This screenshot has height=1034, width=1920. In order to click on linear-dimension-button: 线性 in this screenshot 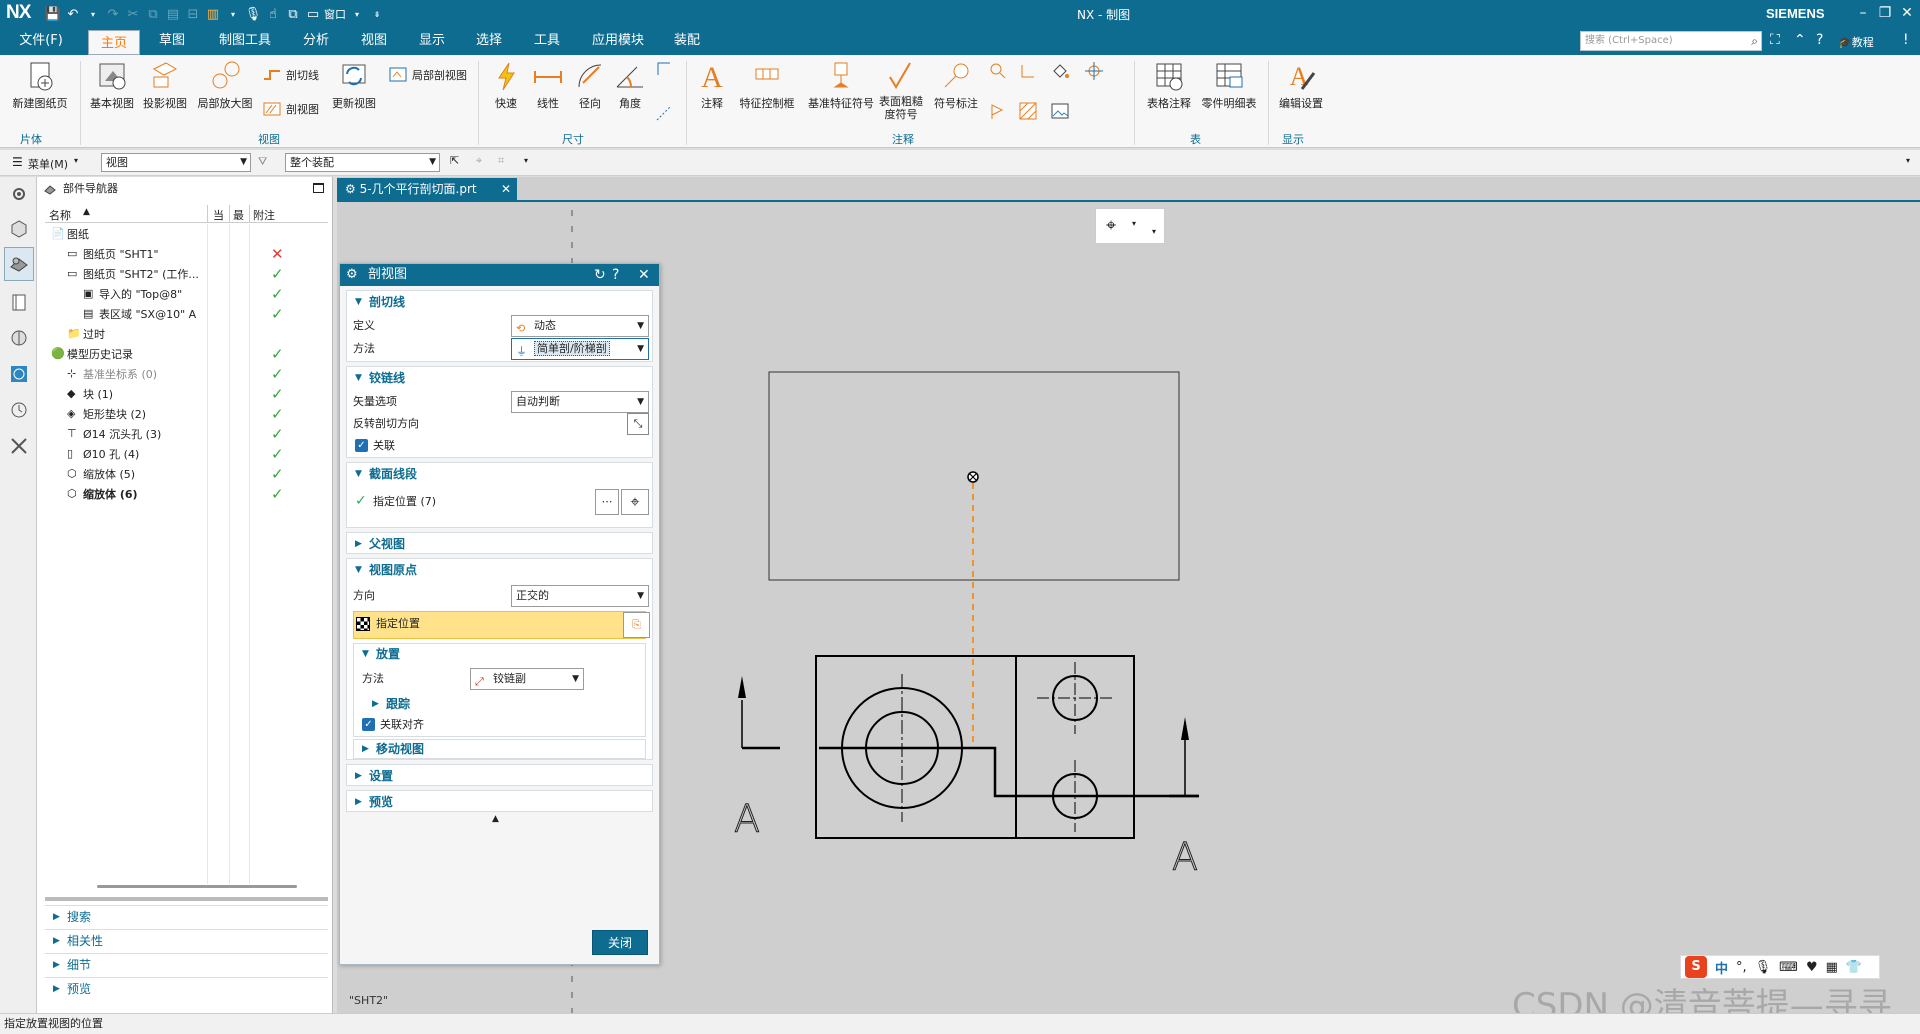, I will do `click(548, 85)`.